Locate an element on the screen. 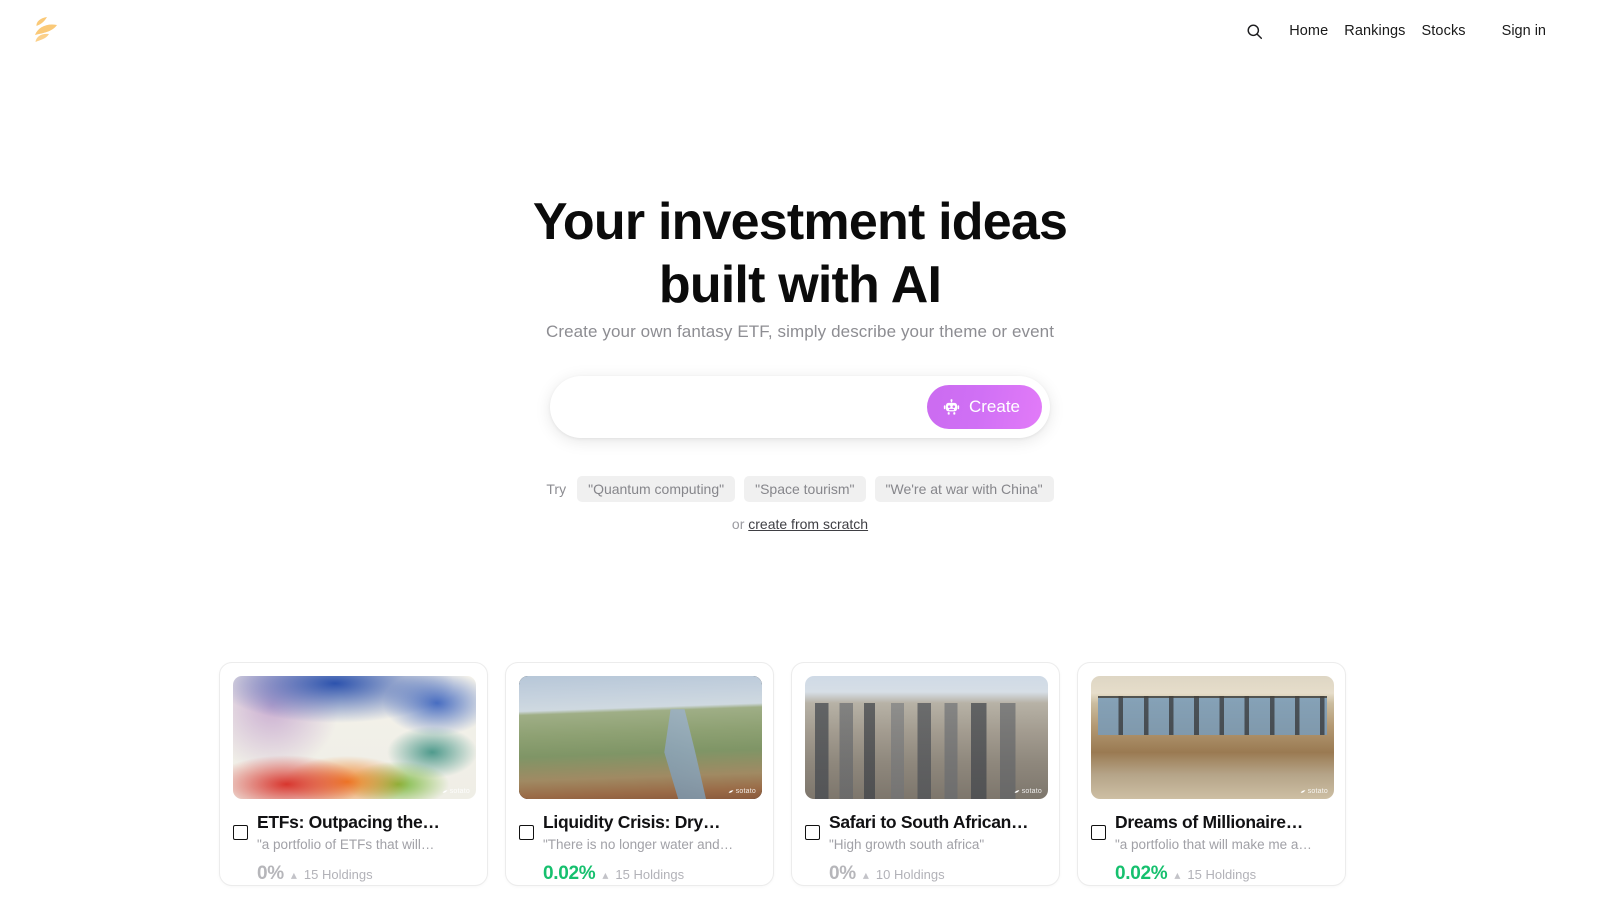 The height and width of the screenshot is (900, 1600). prompt-bar: Create is located at coordinates (800, 407).